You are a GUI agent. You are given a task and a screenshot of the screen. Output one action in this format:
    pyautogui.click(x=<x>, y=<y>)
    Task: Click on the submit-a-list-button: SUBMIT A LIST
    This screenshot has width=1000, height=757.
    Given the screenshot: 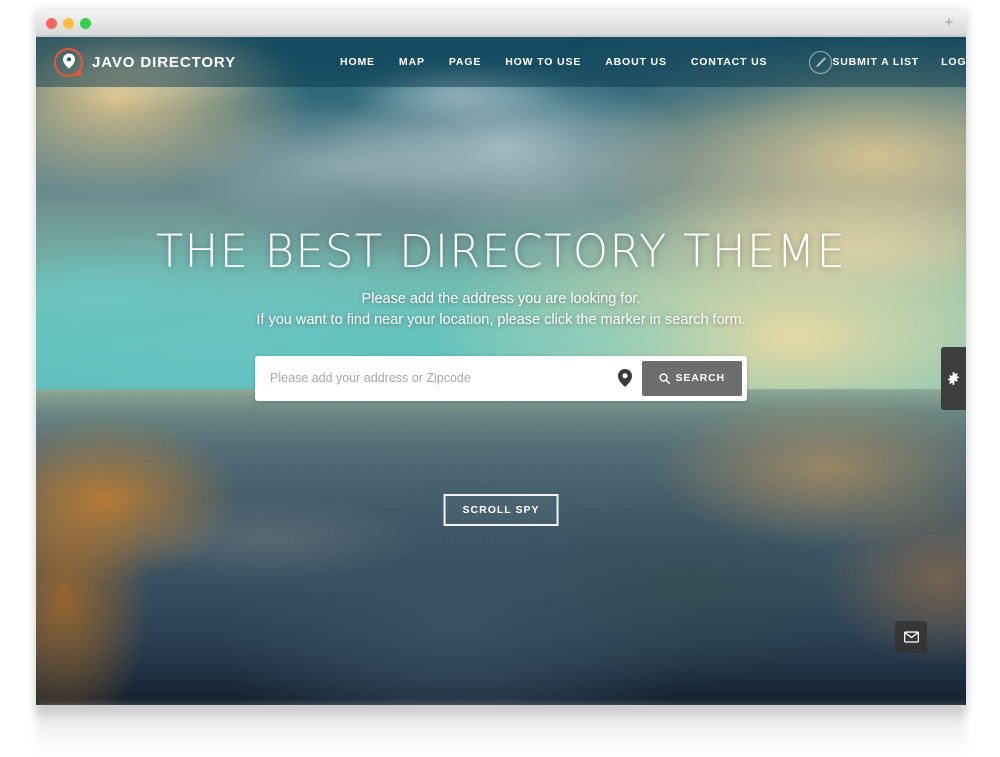 What is the action you would take?
    pyautogui.click(x=875, y=62)
    